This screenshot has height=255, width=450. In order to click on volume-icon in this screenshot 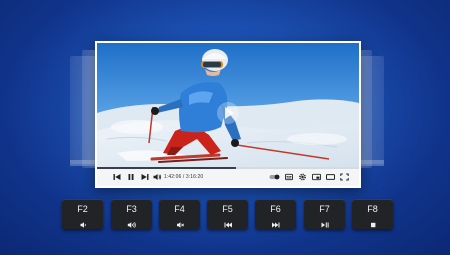, I will do `click(157, 177)`.